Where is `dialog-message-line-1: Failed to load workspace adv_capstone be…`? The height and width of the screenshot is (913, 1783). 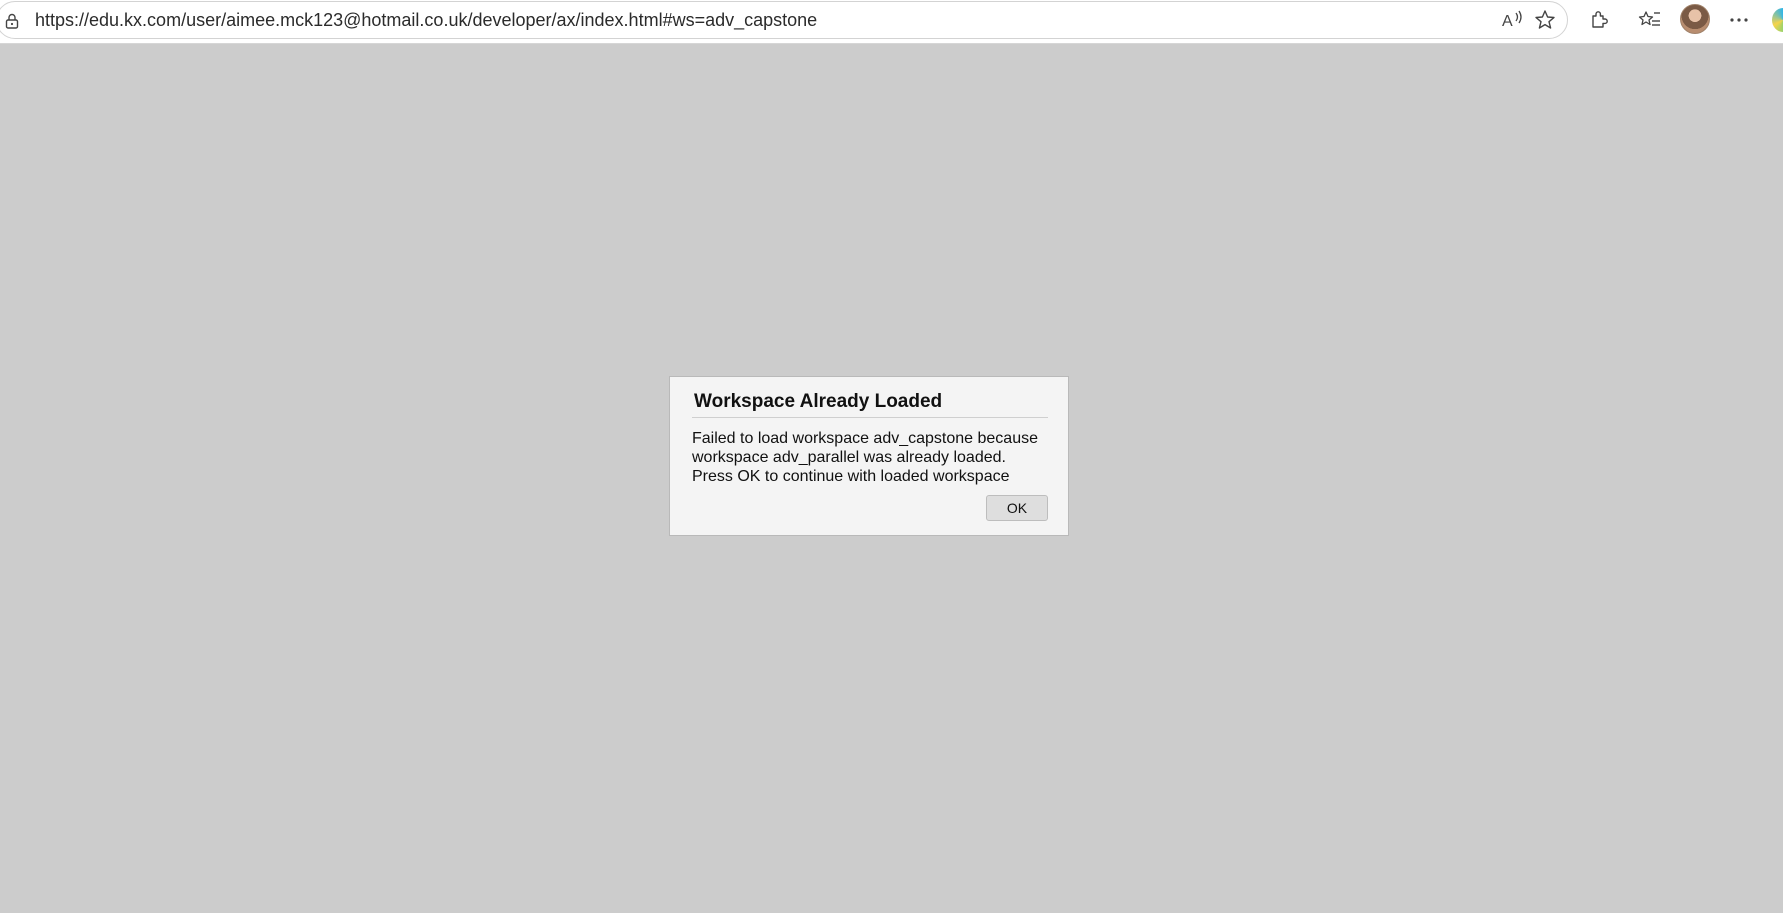 dialog-message-line-1: Failed to load workspace adv_capstone be… is located at coordinates (865, 438).